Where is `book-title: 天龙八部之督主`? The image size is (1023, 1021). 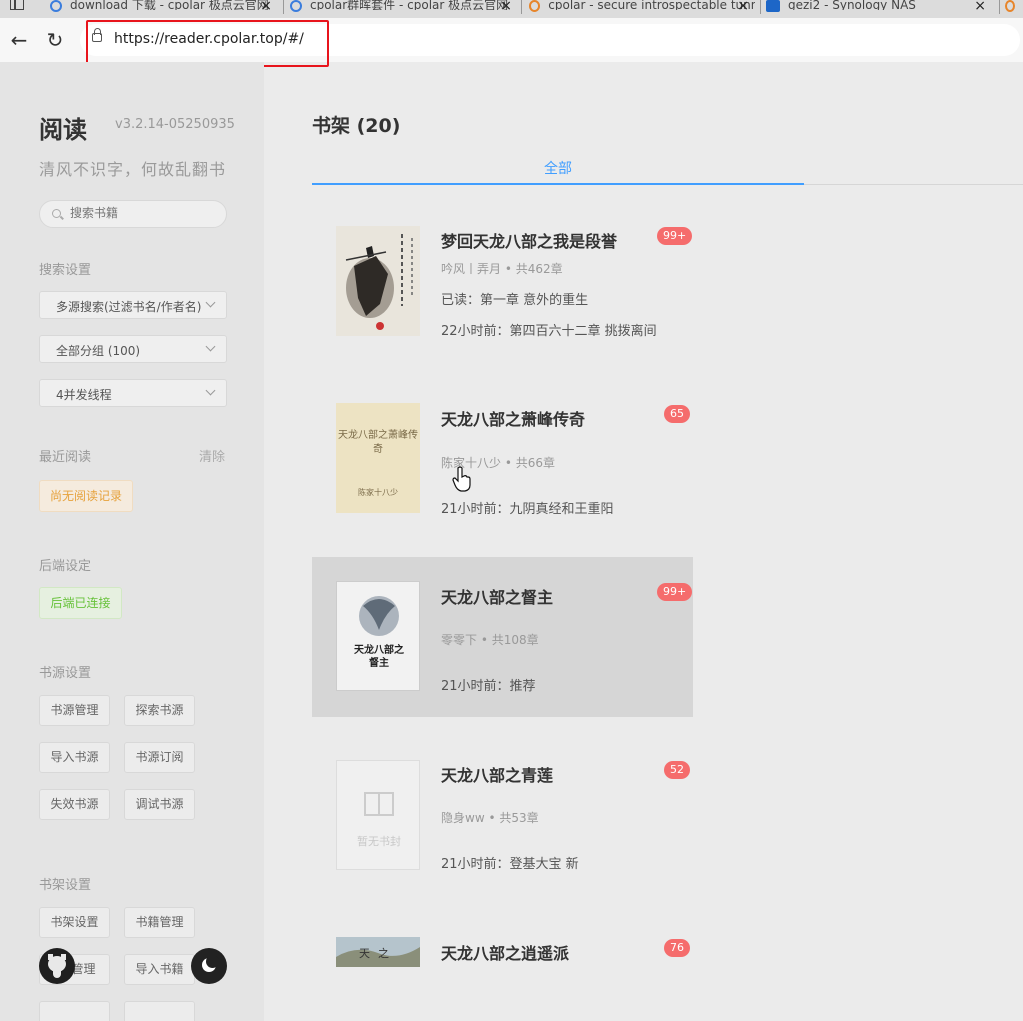
book-title: 天龙八部之督主 is located at coordinates (497, 596).